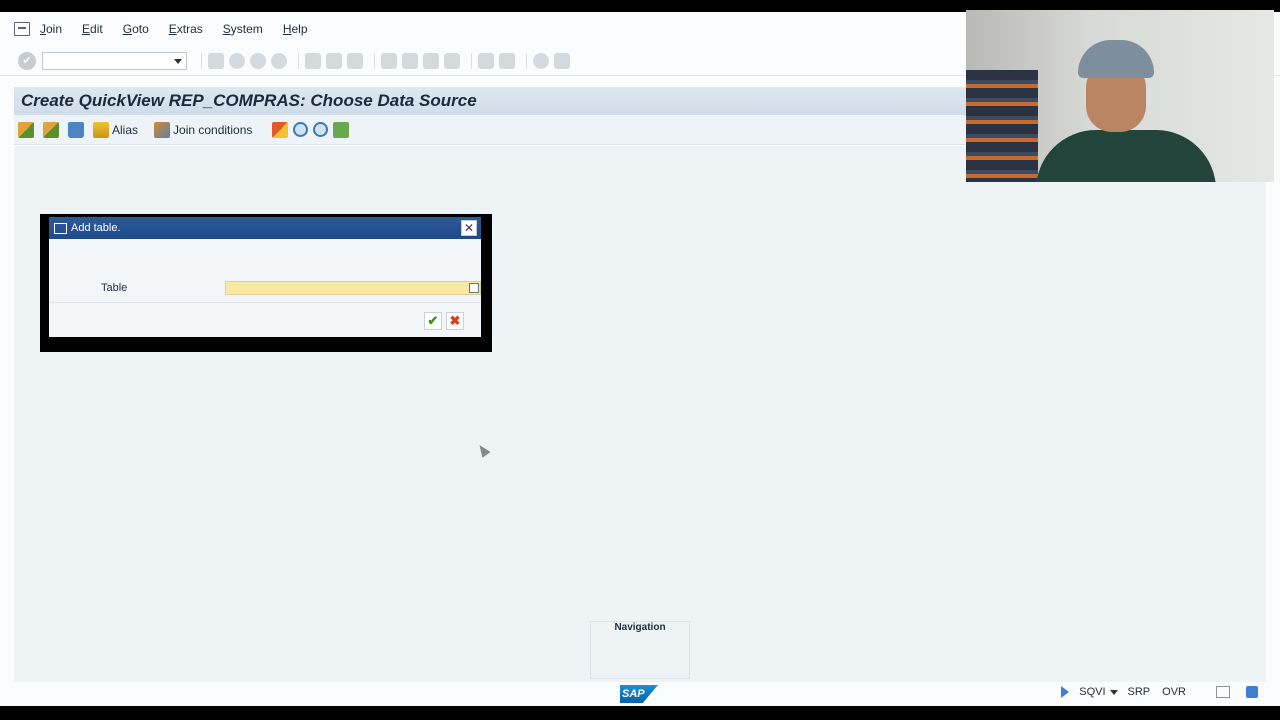 This screenshot has width=1280, height=720. I want to click on menu-item-edit: Edit, so click(92, 29).